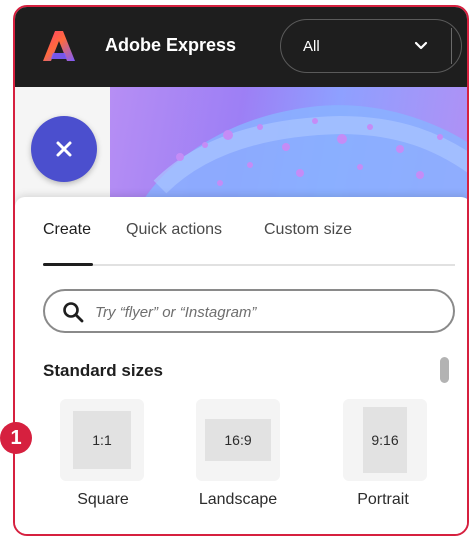 Image resolution: width=475 pixels, height=536 pixels. Describe the element at coordinates (103, 499) in the screenshot. I see `size-label: Square` at that location.